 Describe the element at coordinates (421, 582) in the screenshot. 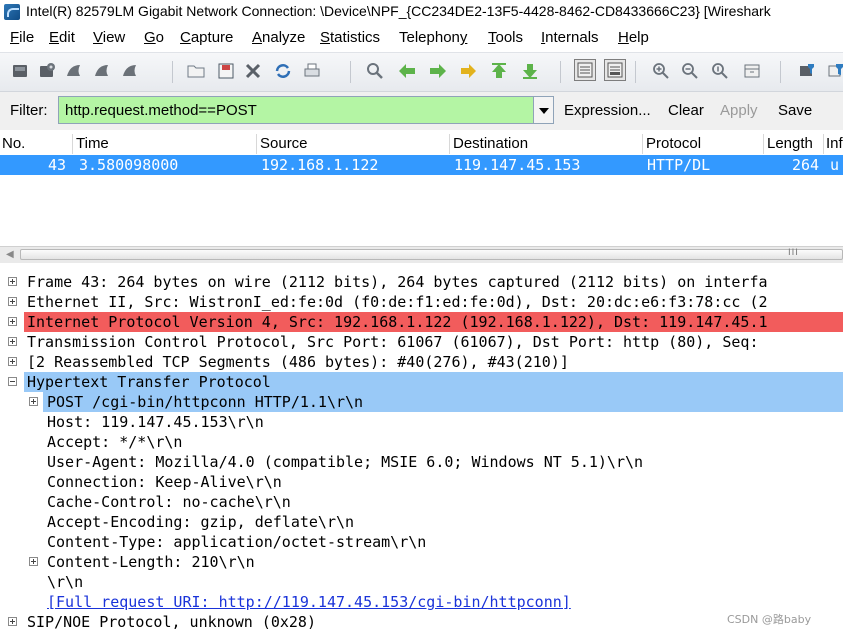

I see `details-row: \r\n` at that location.